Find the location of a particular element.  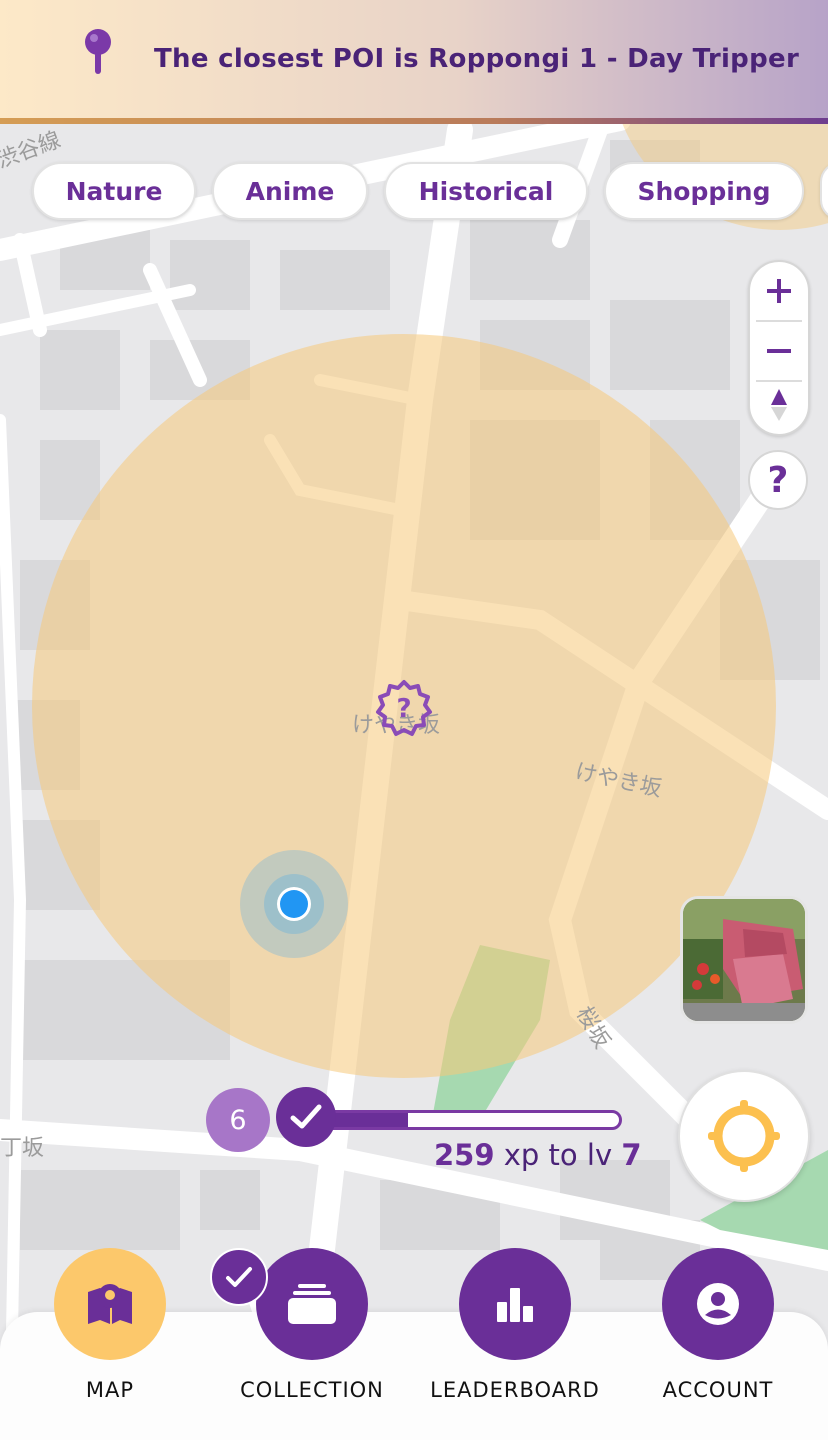

xp-remaining: 259 is located at coordinates (464, 1155).